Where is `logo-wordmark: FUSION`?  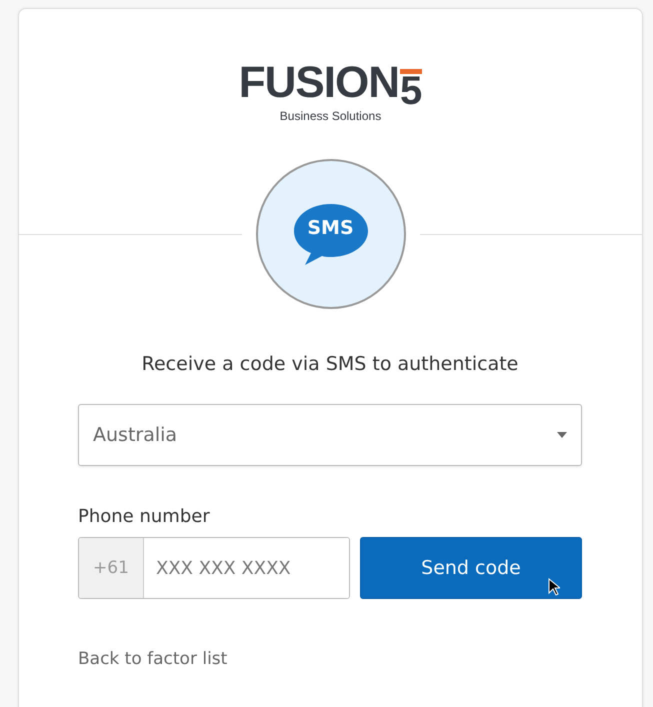 logo-wordmark: FUSION is located at coordinates (318, 83).